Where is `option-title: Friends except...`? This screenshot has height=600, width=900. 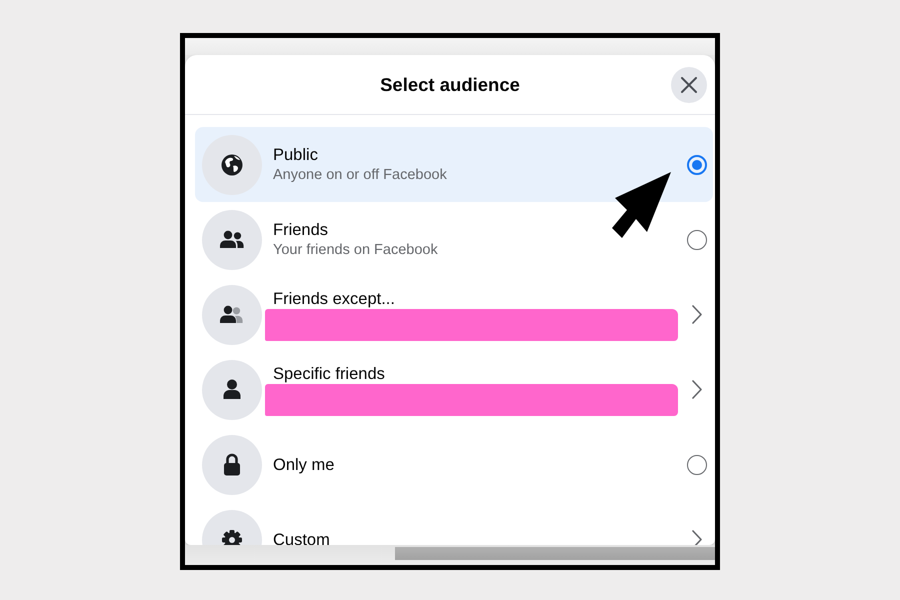 option-title: Friends except... is located at coordinates (334, 298).